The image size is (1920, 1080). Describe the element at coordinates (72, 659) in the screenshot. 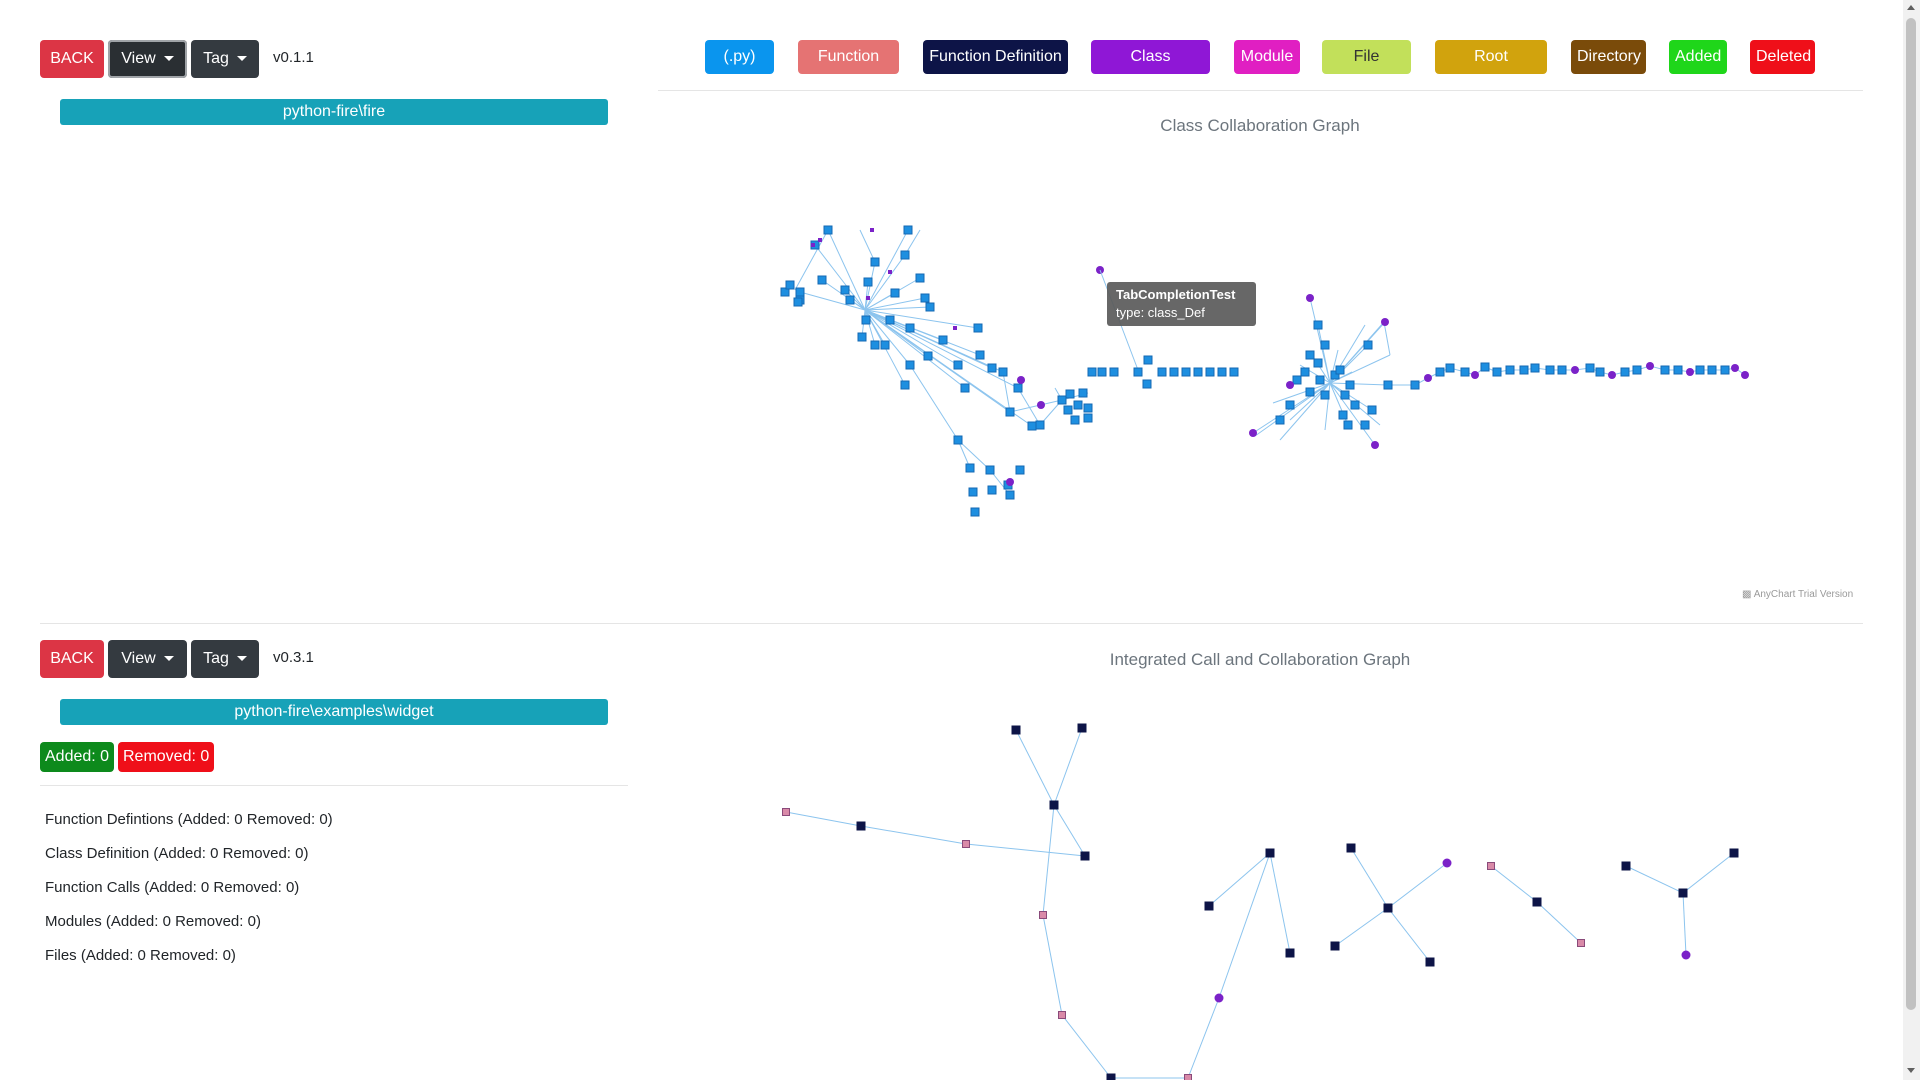

I see `back-button-bottom: BACK` at that location.